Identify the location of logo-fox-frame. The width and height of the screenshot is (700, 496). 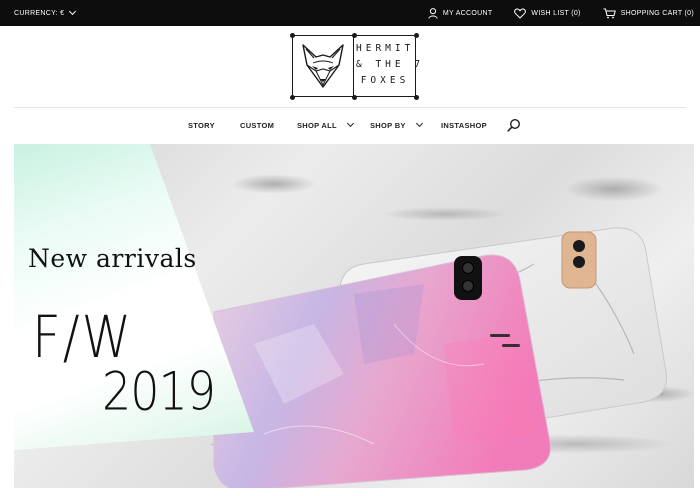
(323, 66).